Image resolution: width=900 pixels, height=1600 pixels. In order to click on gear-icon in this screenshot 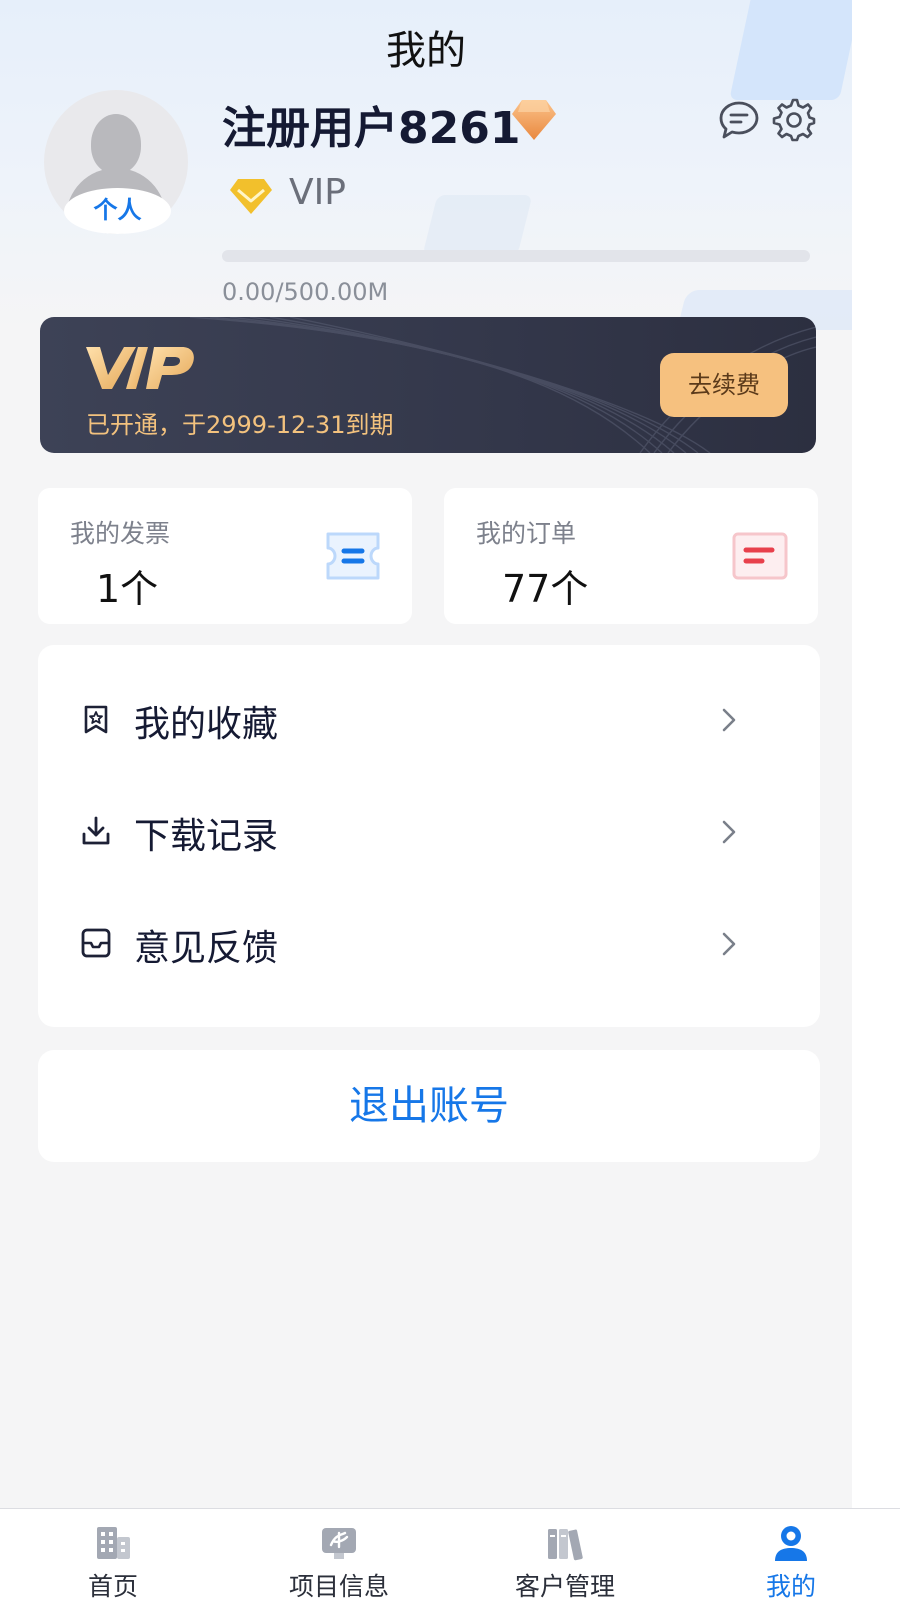, I will do `click(794, 120)`.